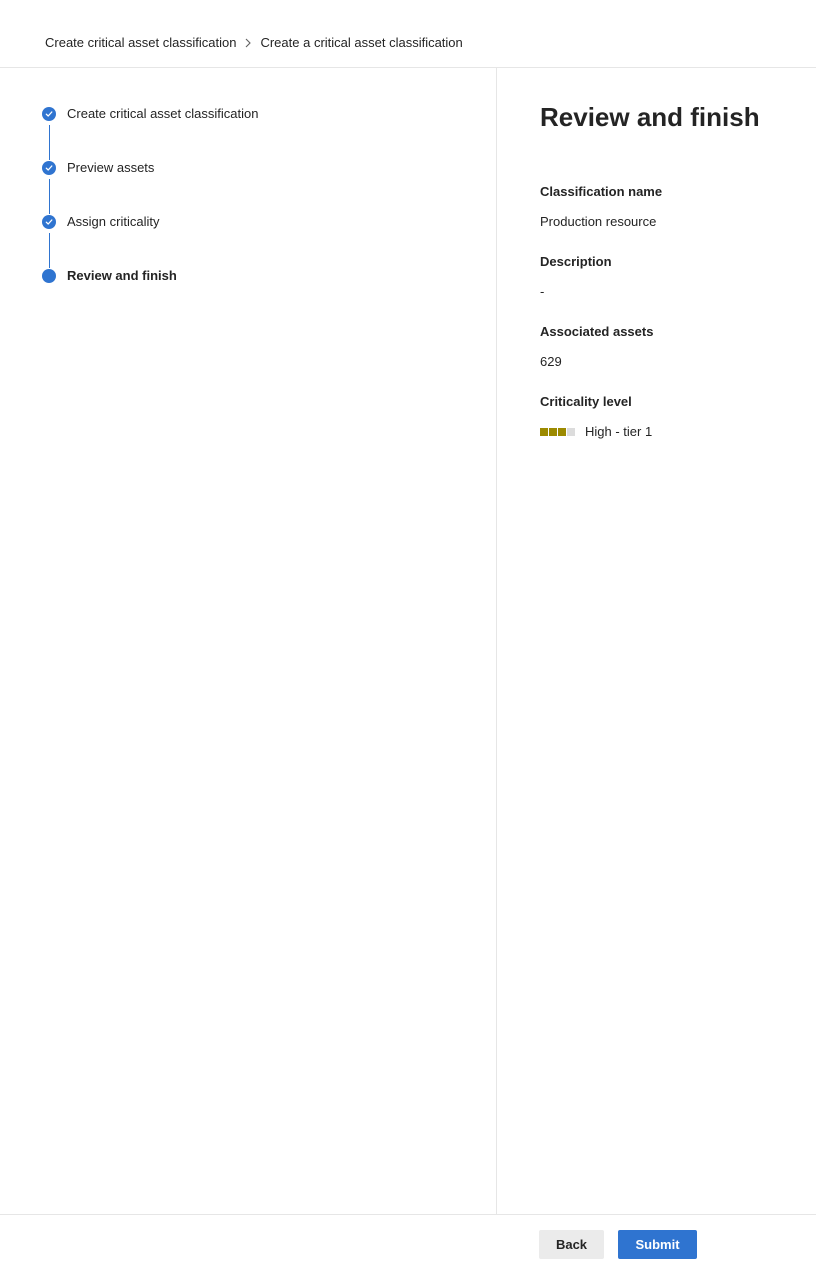 The height and width of the screenshot is (1270, 816). What do you see at coordinates (657, 1244) in the screenshot?
I see `submit-button: Submit` at bounding box center [657, 1244].